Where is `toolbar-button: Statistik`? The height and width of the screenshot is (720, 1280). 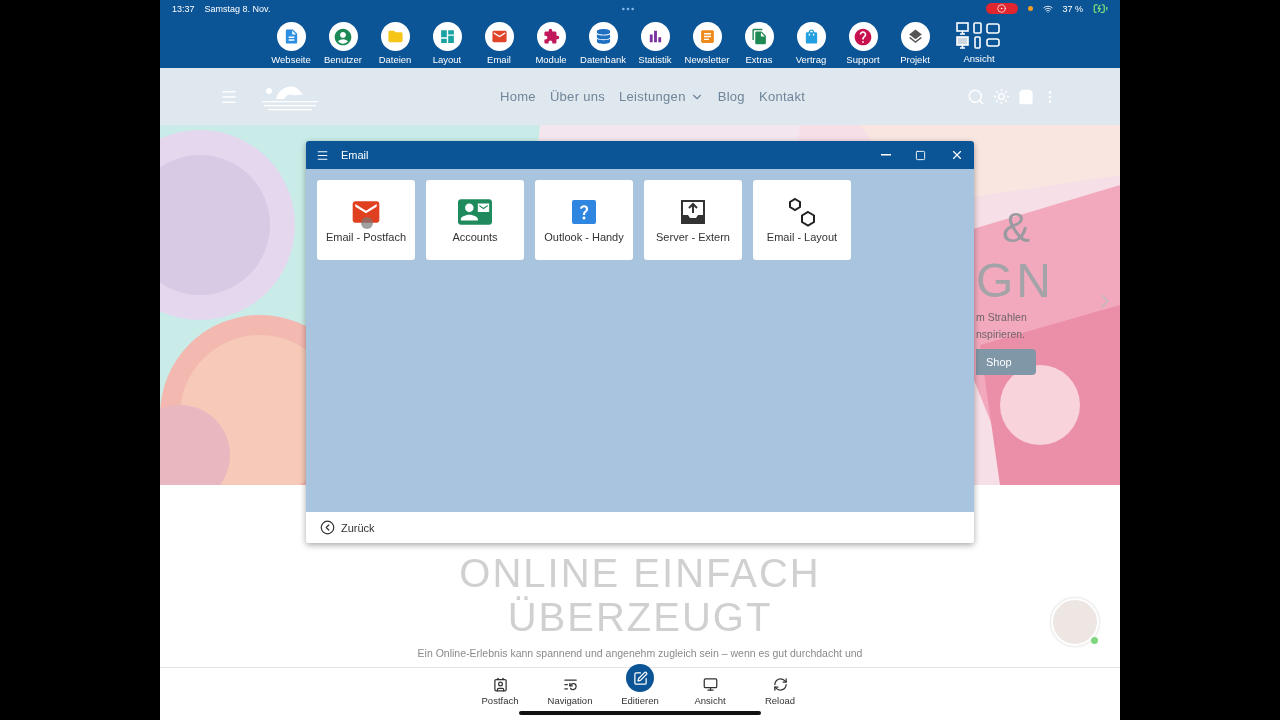 toolbar-button: Statistik is located at coordinates (655, 43).